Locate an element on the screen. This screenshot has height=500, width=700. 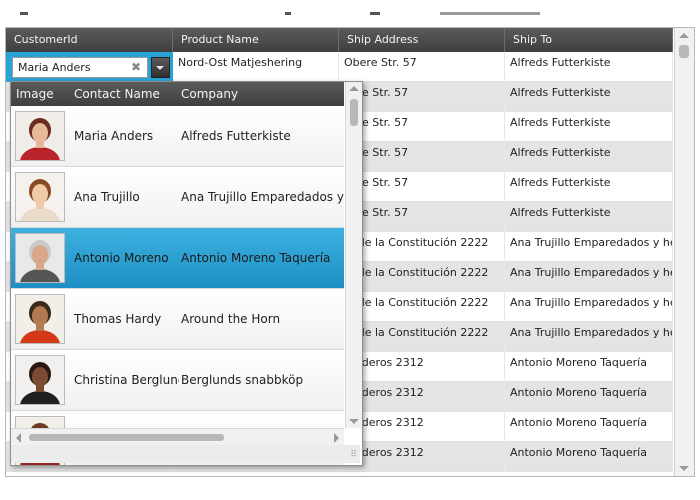
chevron-down-icon is located at coordinates (160, 68).